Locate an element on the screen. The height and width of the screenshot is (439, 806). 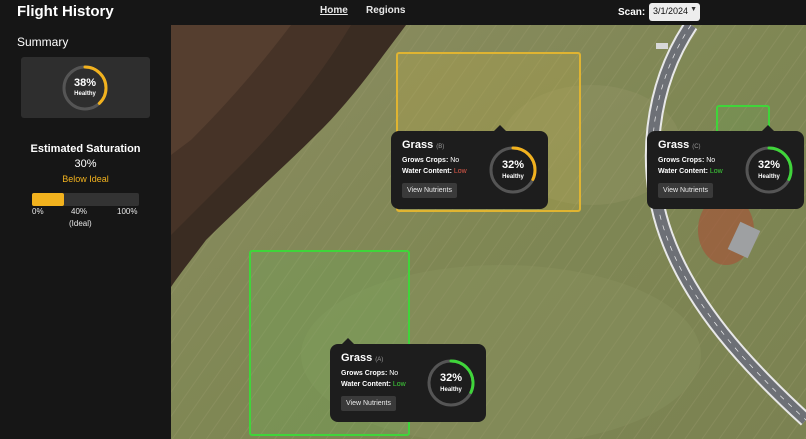
region-c-grows-value: No is located at coordinates (711, 160).